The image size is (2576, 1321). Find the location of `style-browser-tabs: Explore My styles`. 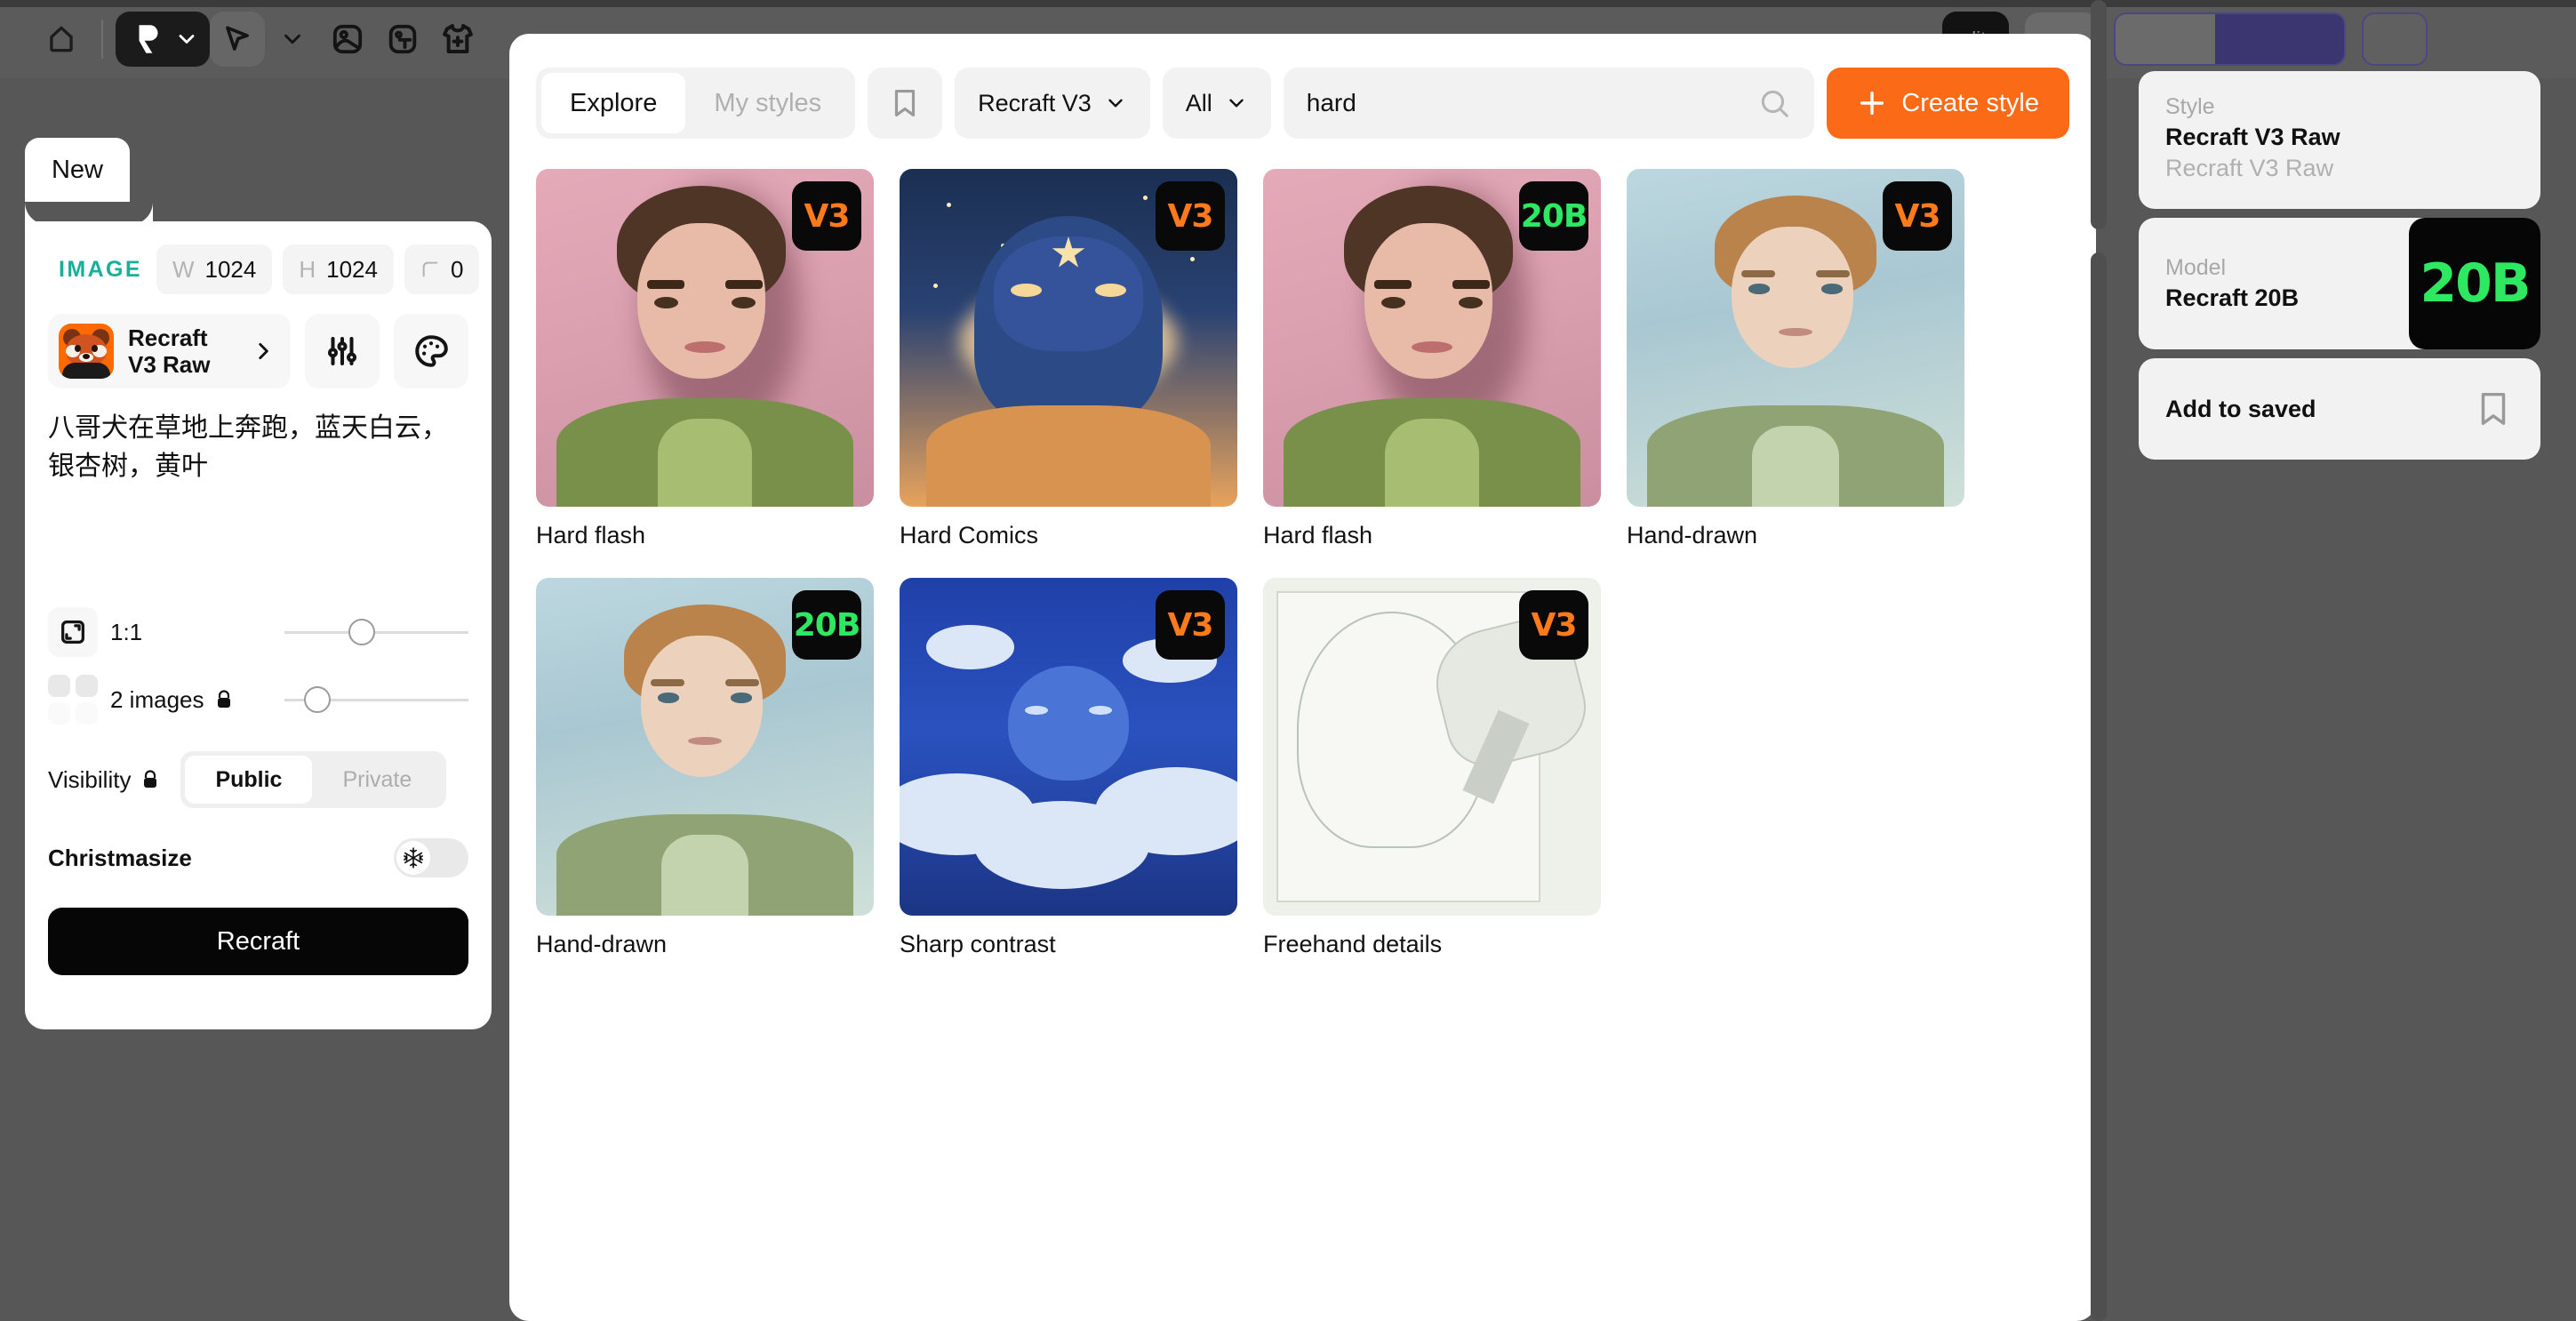

style-browser-tabs: Explore My styles is located at coordinates (696, 103).